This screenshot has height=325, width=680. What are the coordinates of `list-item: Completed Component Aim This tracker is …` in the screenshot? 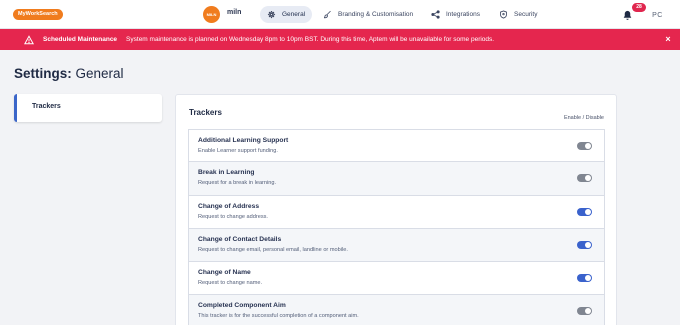 It's located at (396, 310).